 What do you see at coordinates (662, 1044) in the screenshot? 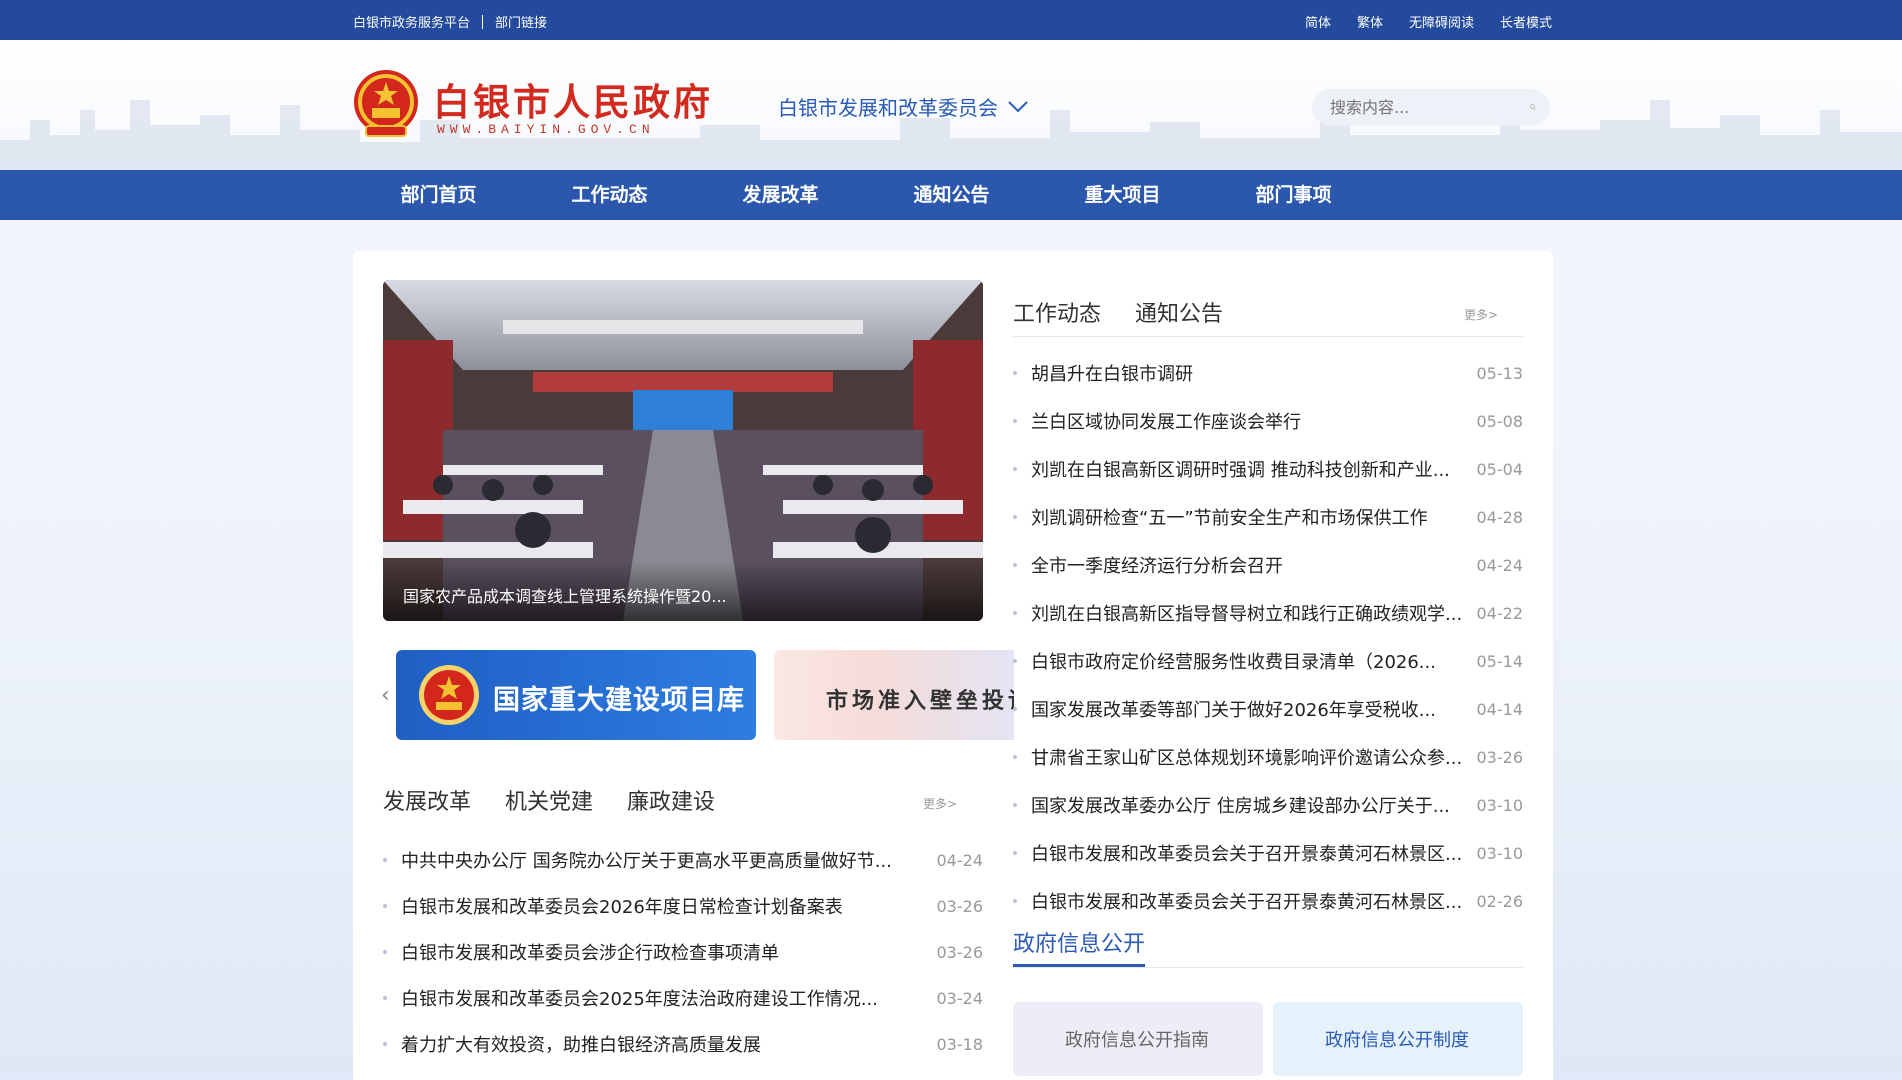
I see `news-title: 着力扩大有效投资，助推白银经济高质量发展` at bounding box center [662, 1044].